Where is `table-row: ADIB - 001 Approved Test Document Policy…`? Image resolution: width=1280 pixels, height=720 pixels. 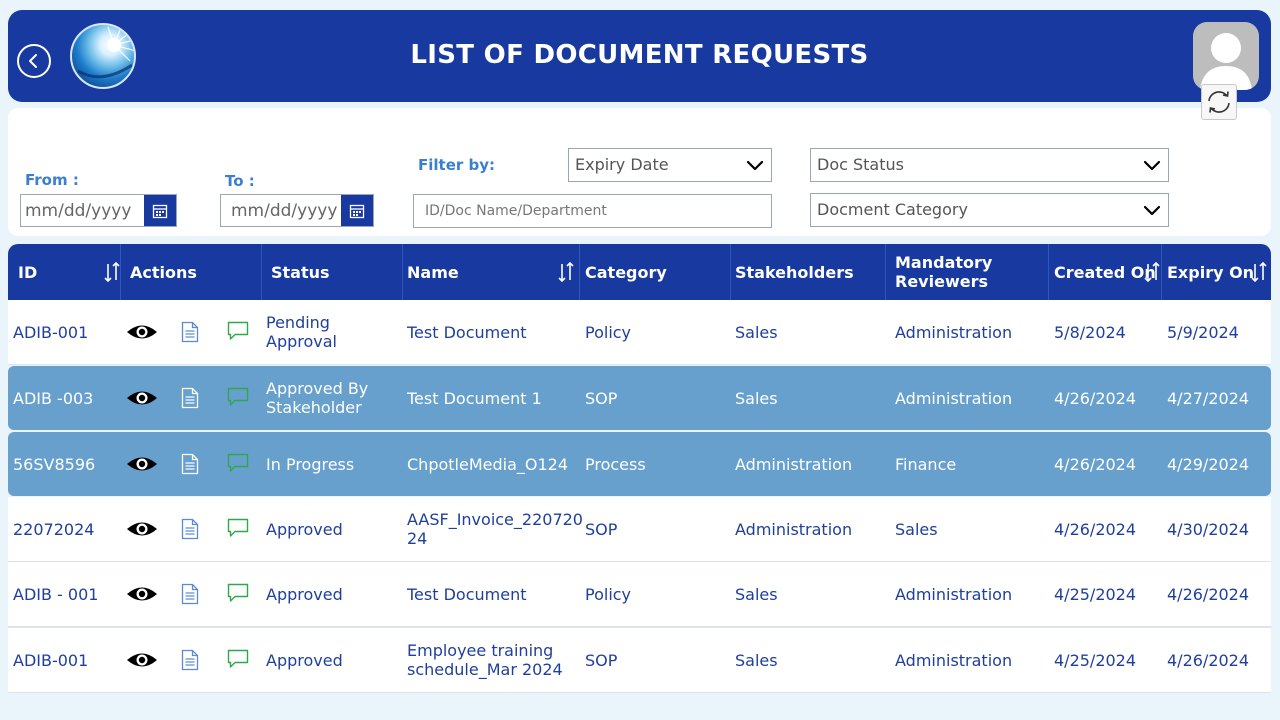 table-row: ADIB - 001 Approved Test Document Policy… is located at coordinates (639, 594).